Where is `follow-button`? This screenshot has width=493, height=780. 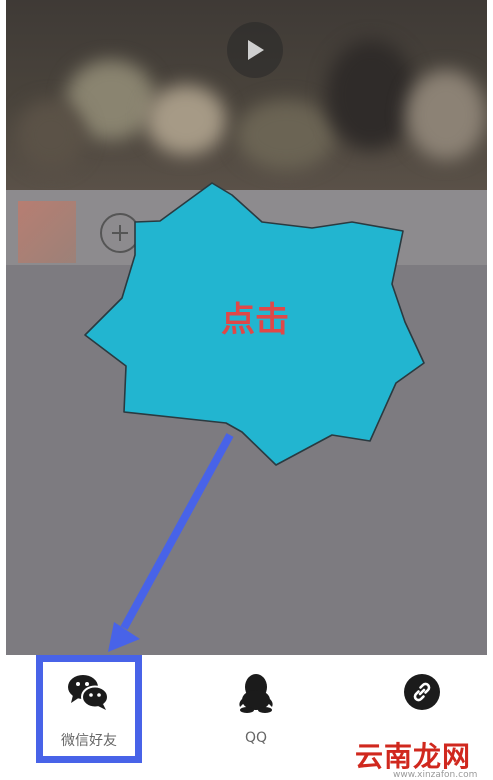
follow-button is located at coordinates (120, 233).